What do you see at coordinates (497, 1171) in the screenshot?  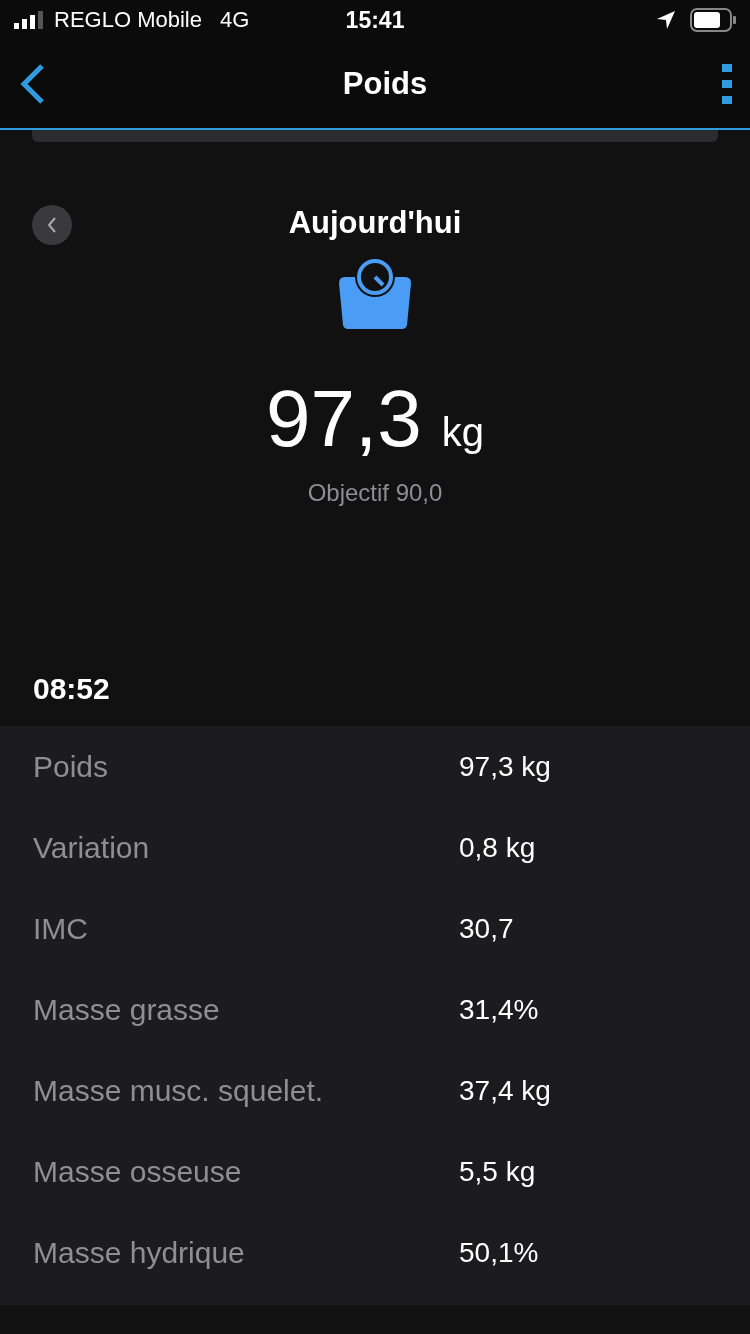 I see `metric-value: 5,5 kg` at bounding box center [497, 1171].